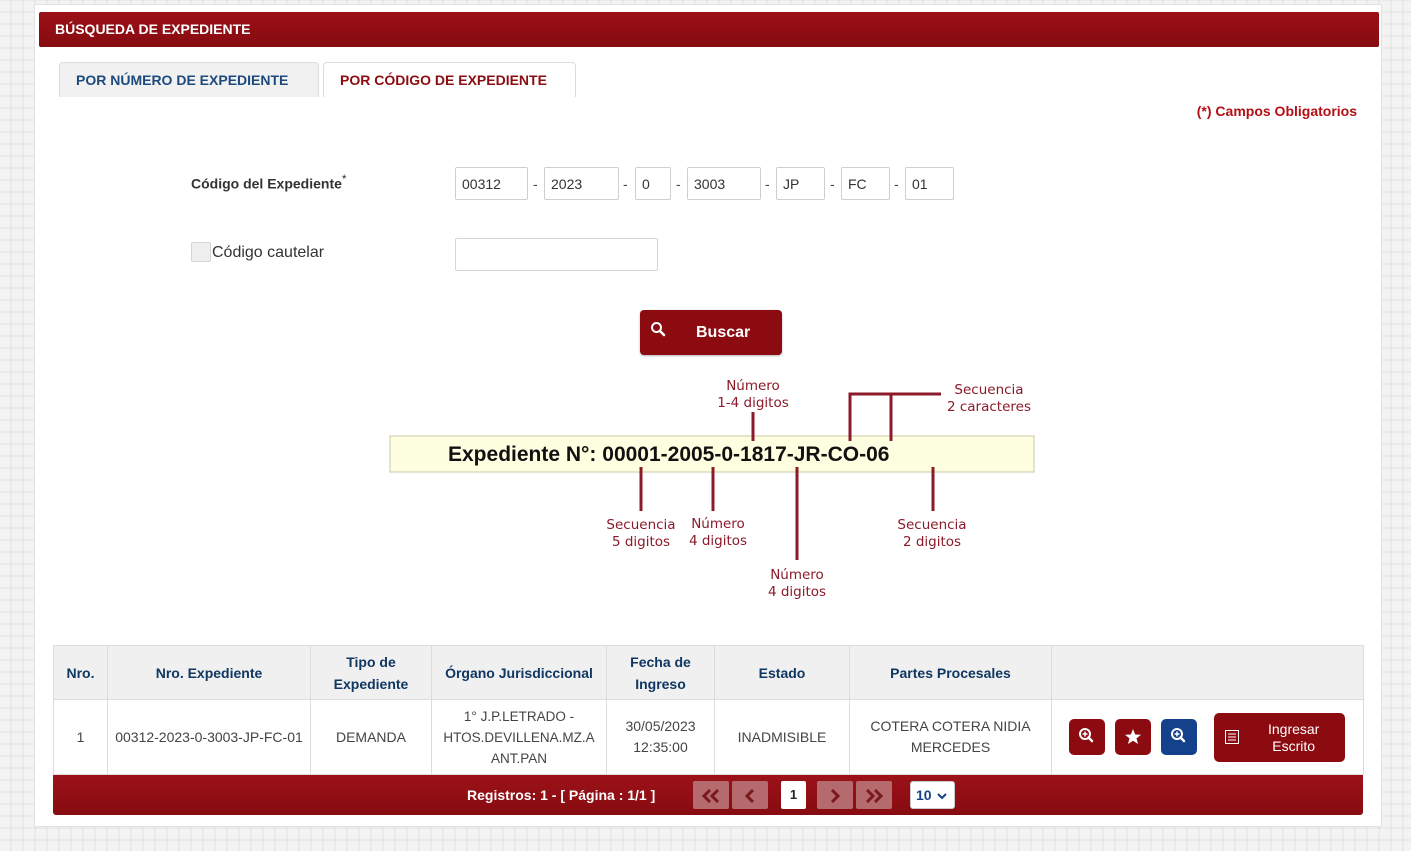  I want to click on star-icon, so click(1132, 736).